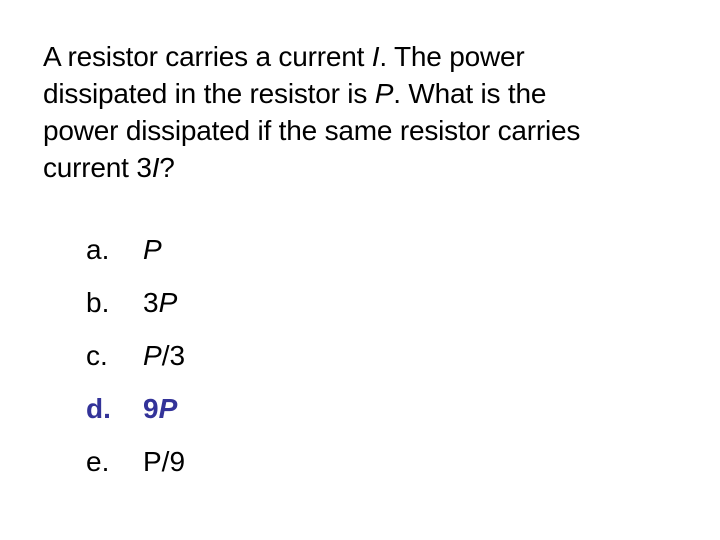  I want to click on option-letter: e., so click(98, 461).